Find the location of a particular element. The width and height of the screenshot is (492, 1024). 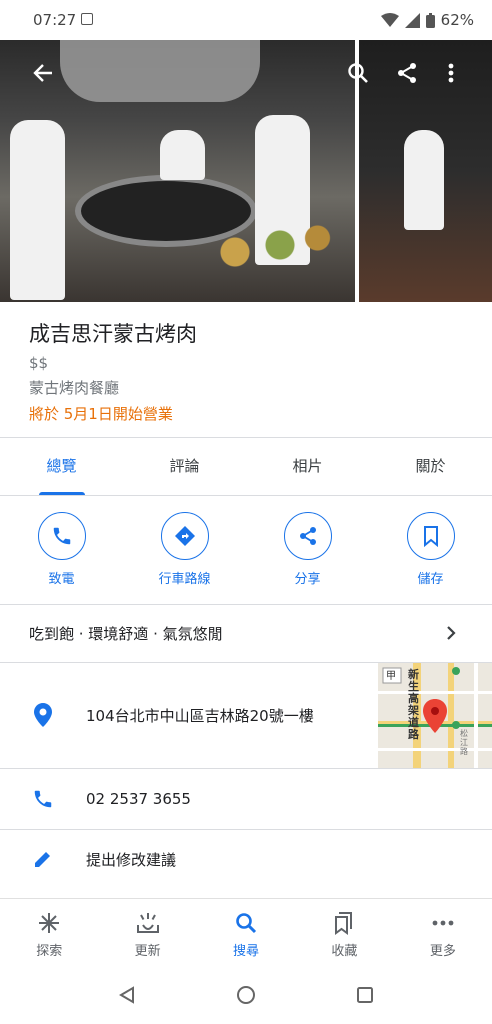

divider is located at coordinates (246, 495).